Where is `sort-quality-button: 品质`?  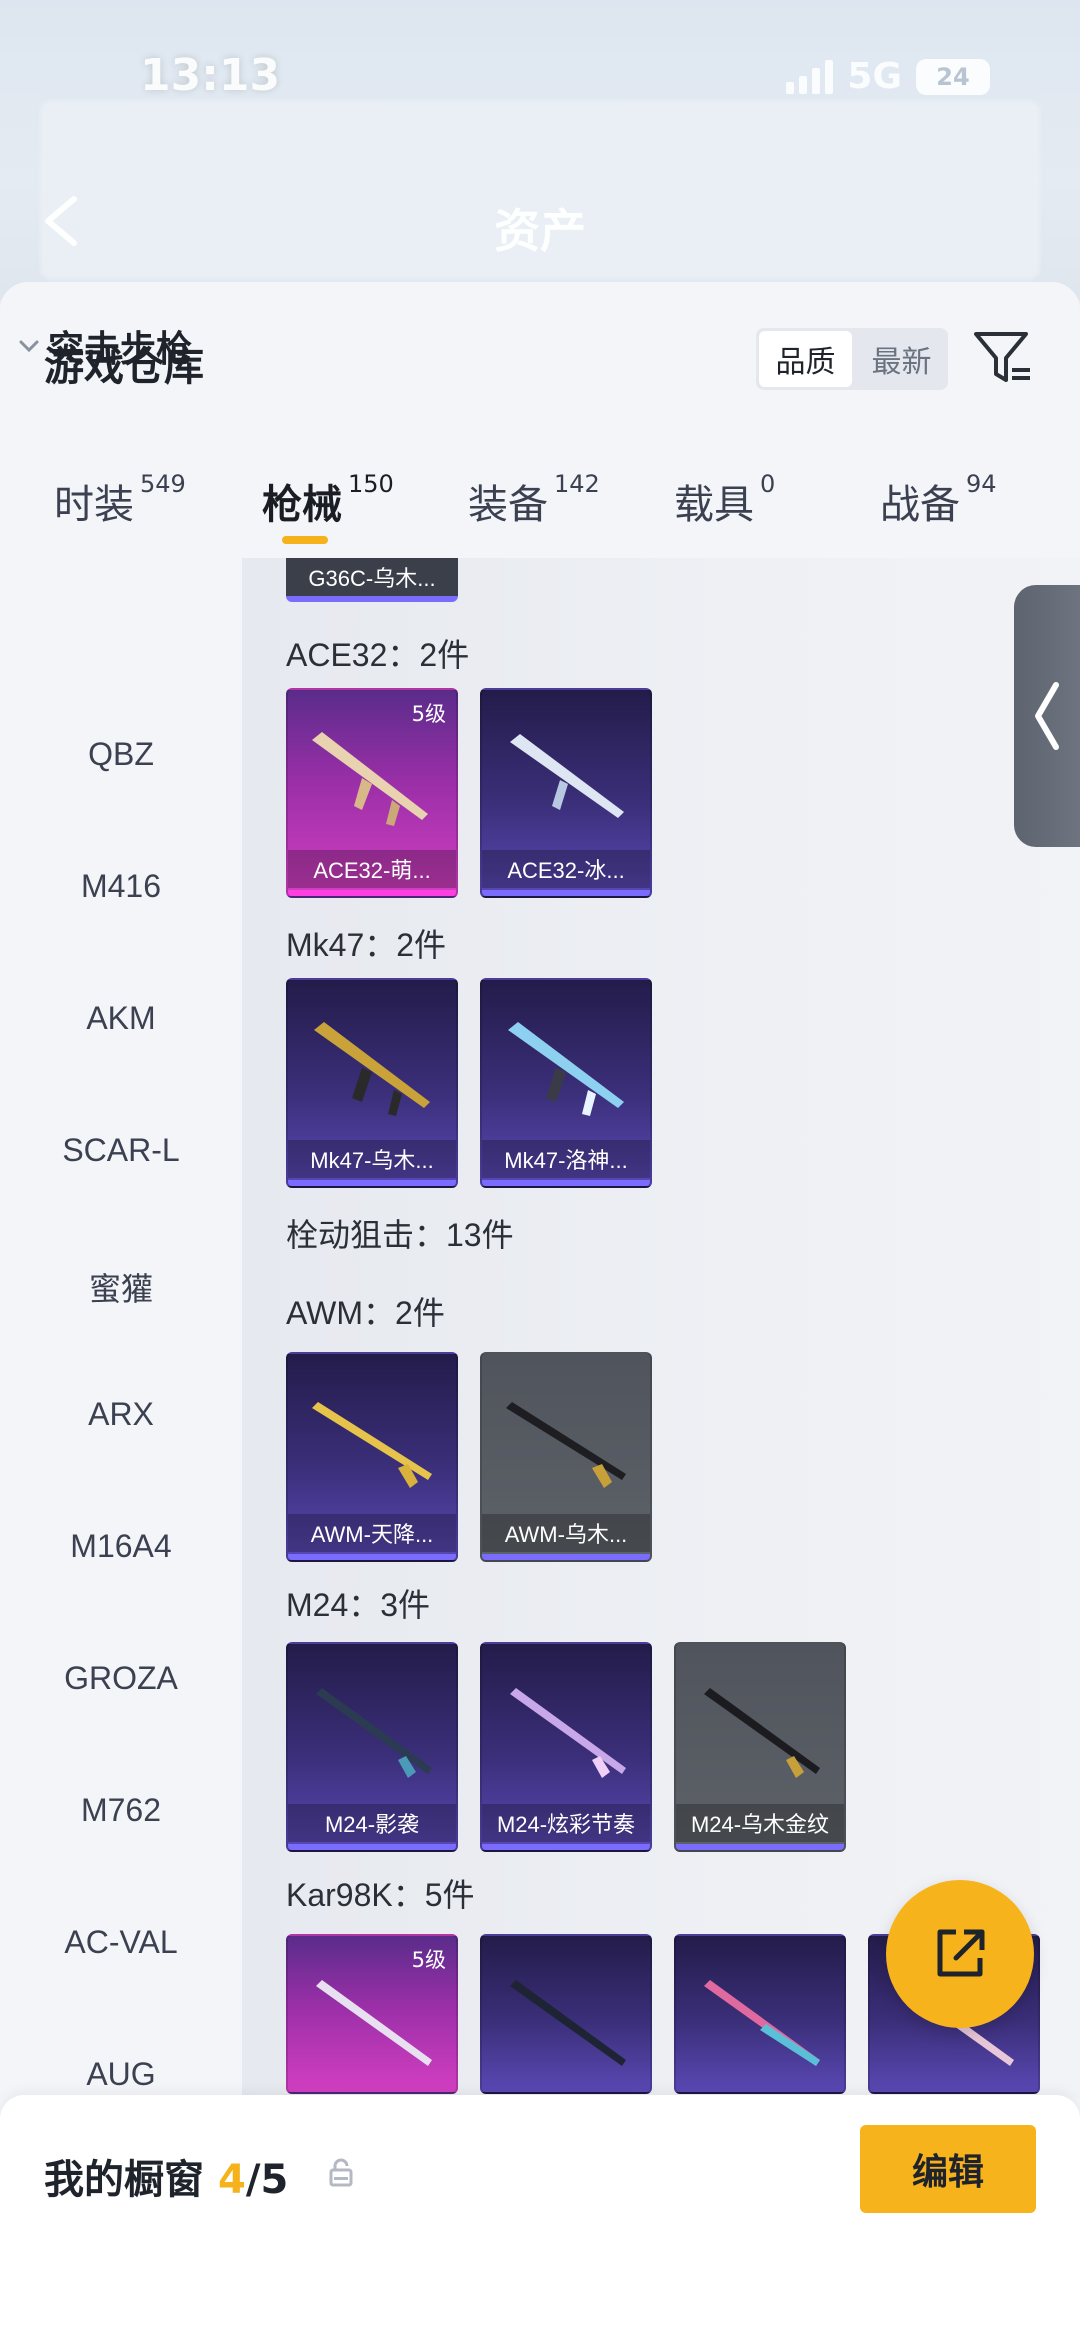
sort-quality-button: 品质 is located at coordinates (805, 359).